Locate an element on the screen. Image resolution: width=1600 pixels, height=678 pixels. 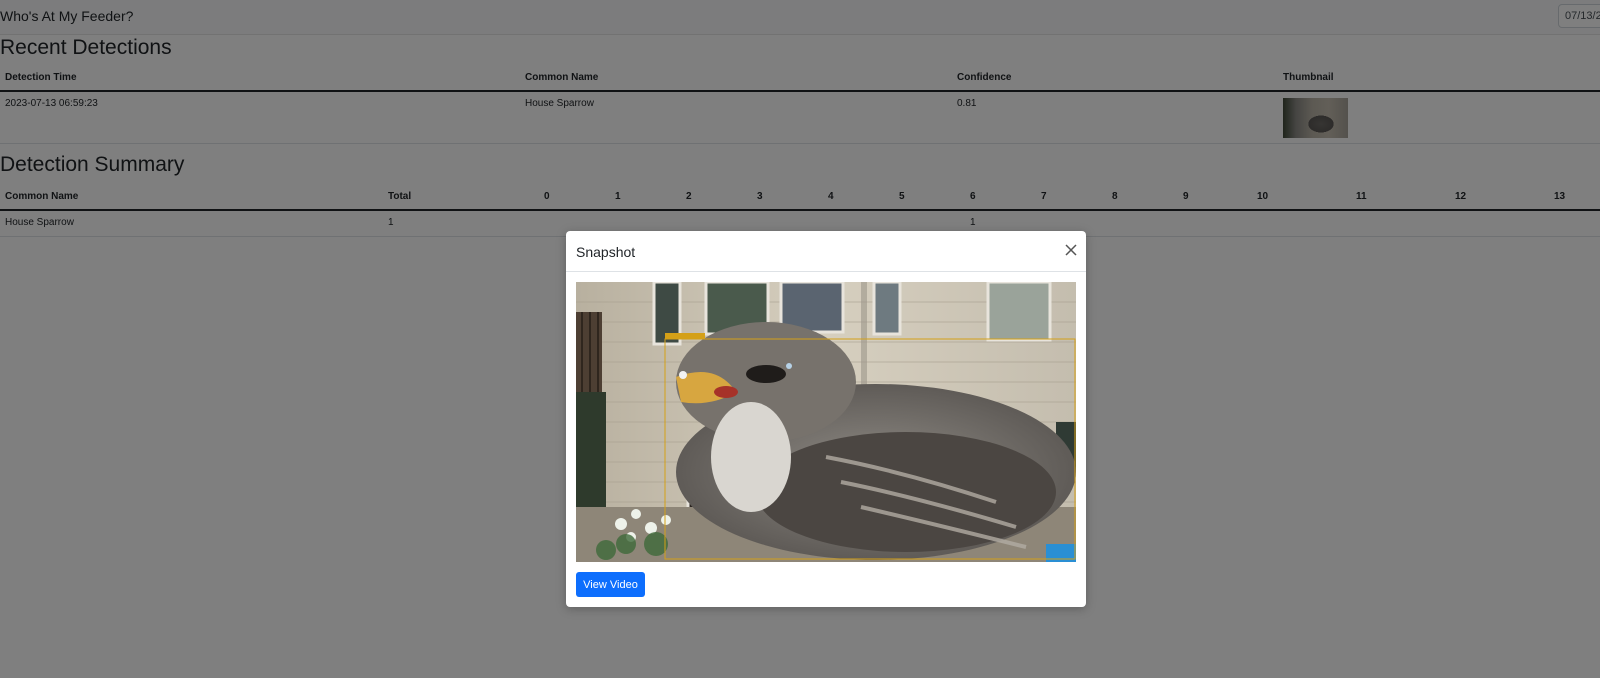
modal-title: Snapshot is located at coordinates (606, 252).